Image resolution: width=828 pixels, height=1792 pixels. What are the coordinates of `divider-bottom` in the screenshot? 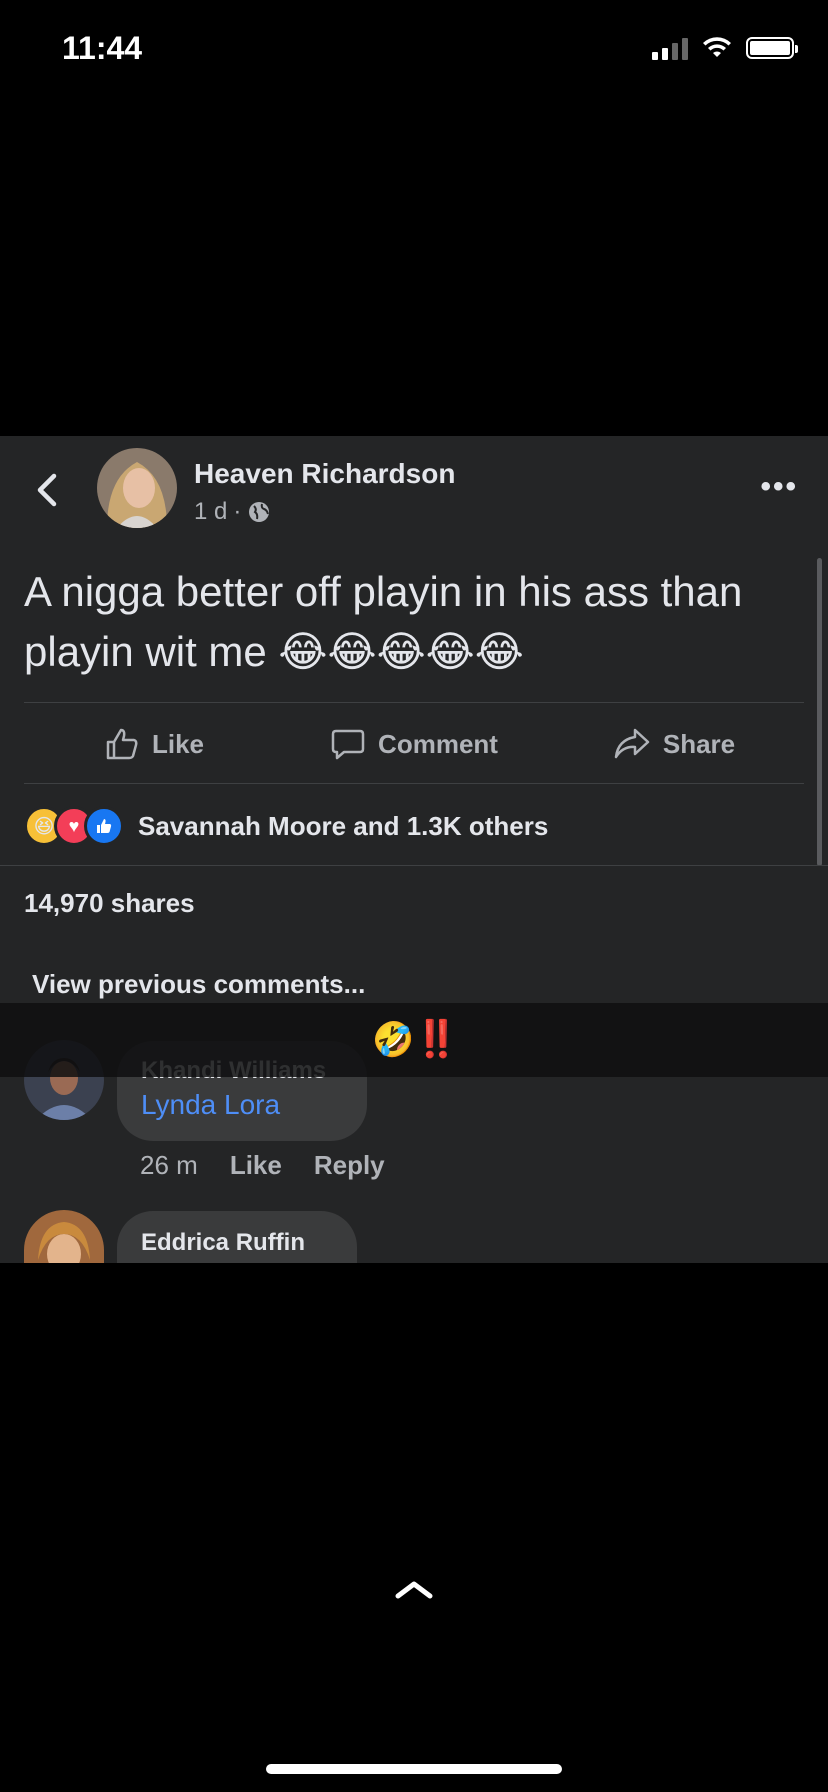 It's located at (414, 783).